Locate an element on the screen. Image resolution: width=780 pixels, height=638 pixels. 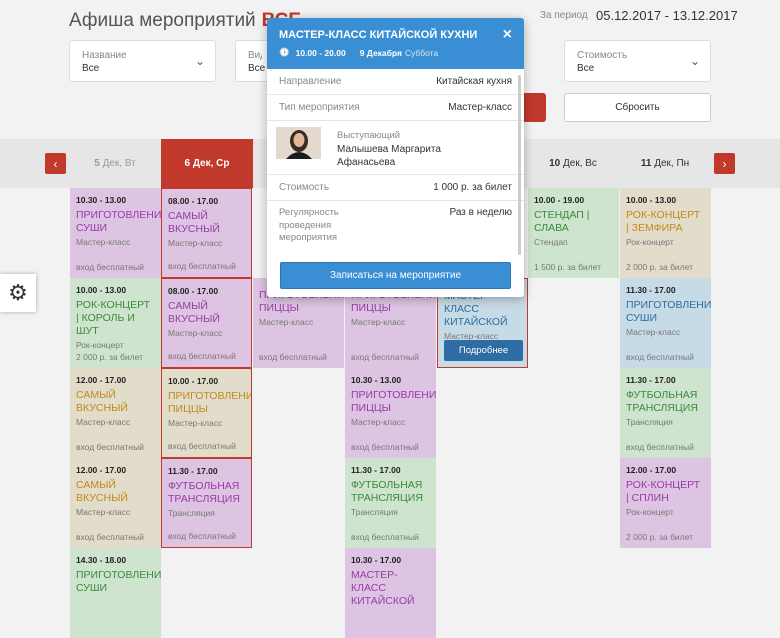
period-value: 05.12.2017 - 13.12.2017 is located at coordinates (667, 15).